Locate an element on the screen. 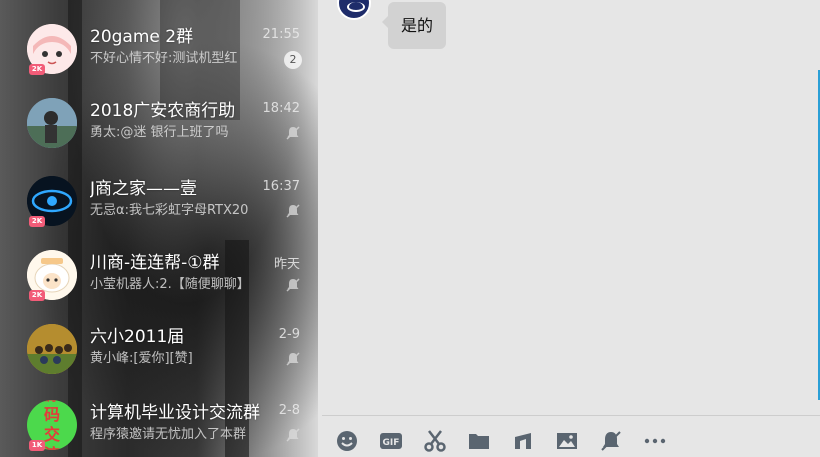  message-bubble: 是的 is located at coordinates (414, 25).